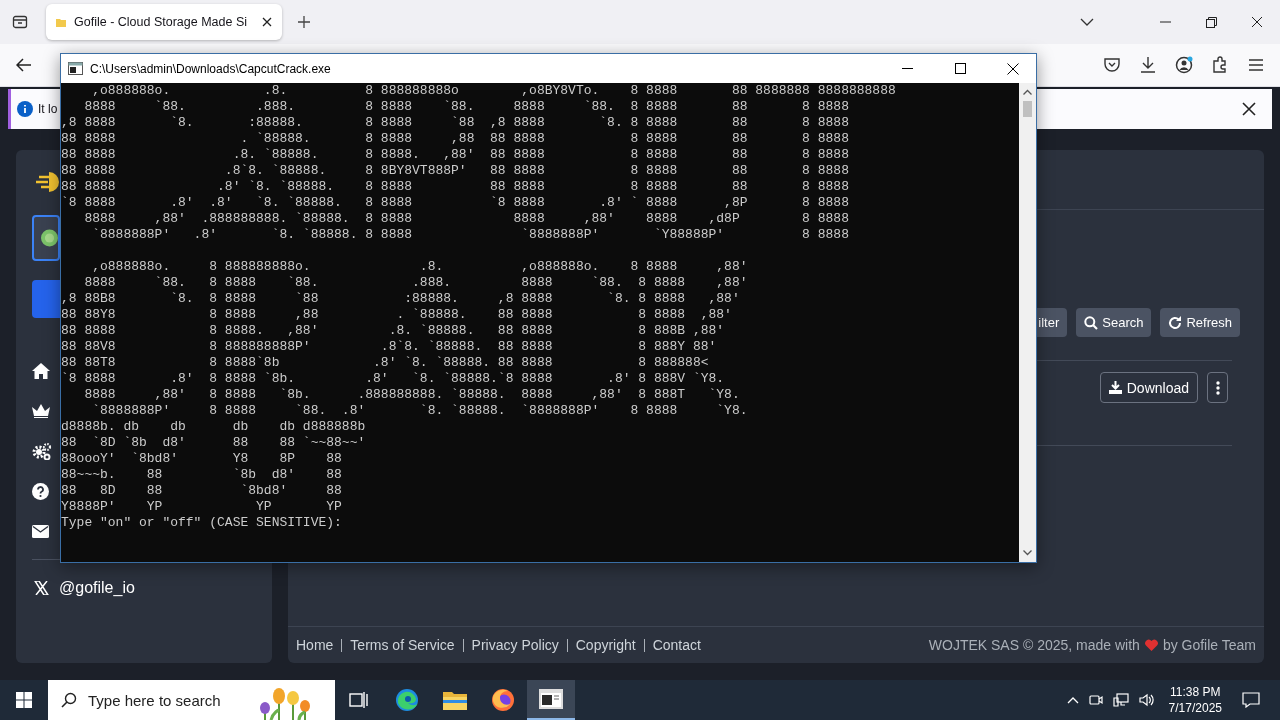 The image size is (1280, 720). I want to click on extensions-icon, so click(1220, 65).